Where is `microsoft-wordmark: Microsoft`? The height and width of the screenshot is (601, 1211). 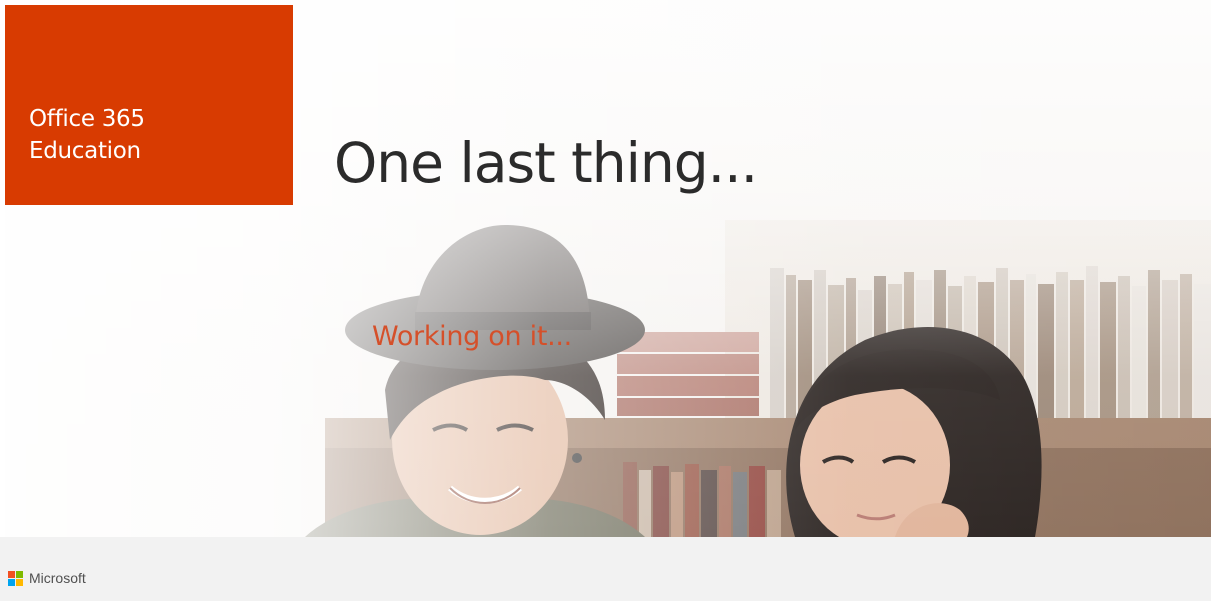 microsoft-wordmark: Microsoft is located at coordinates (57, 578).